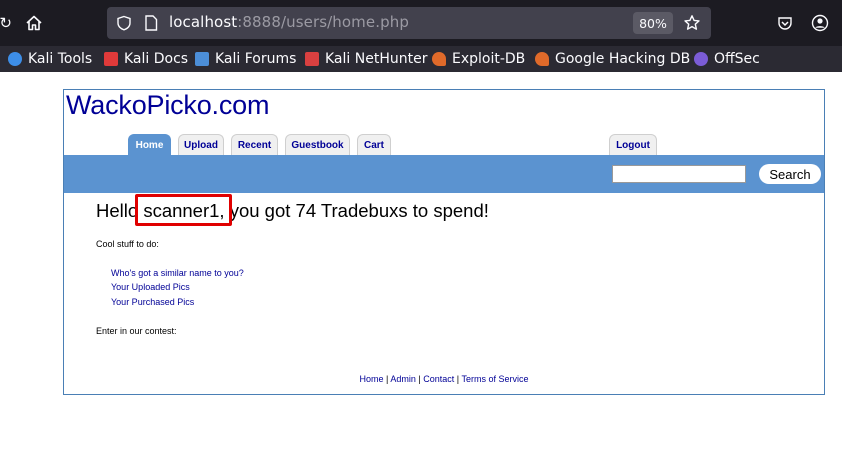 The width and height of the screenshot is (842, 453). I want to click on url-text: localhost:8888/users/home.php, so click(289, 22).